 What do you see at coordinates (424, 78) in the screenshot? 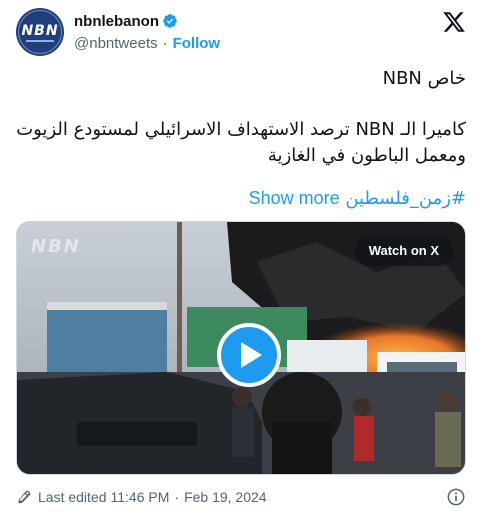
I see `tweet-text-line1: خاص NBN` at bounding box center [424, 78].